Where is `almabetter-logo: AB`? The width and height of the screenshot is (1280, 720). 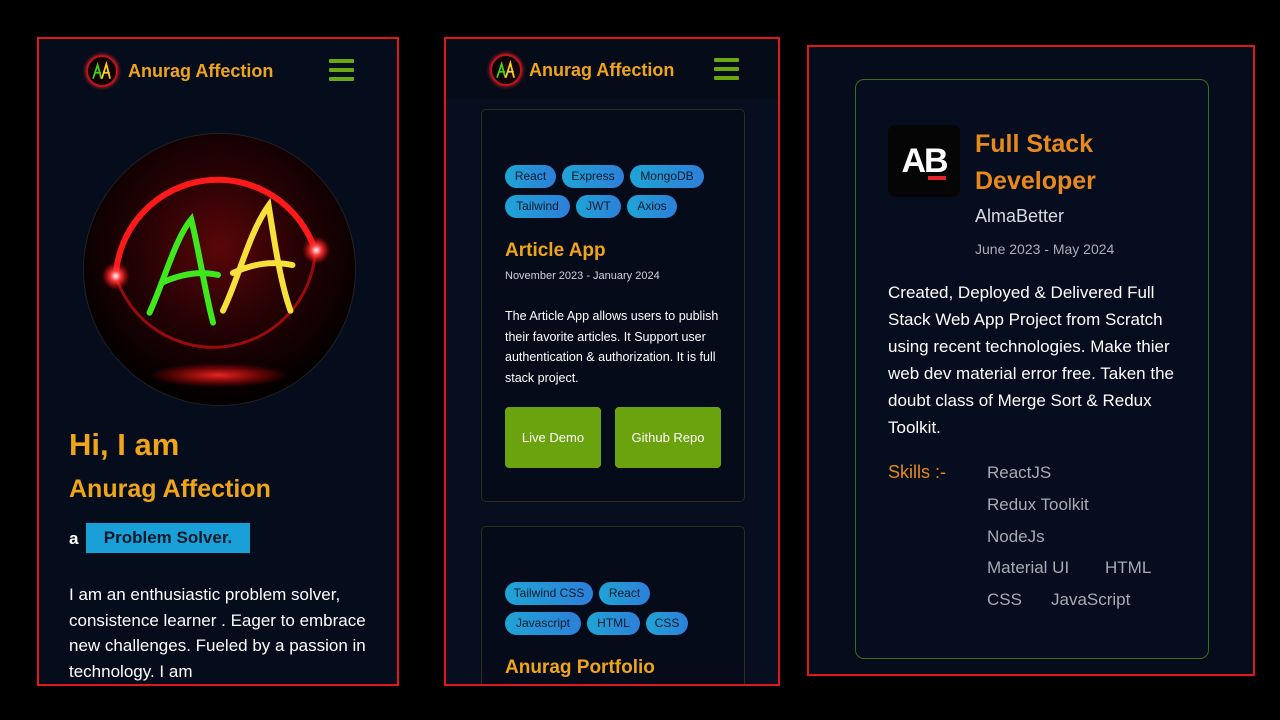 almabetter-logo: AB is located at coordinates (924, 161).